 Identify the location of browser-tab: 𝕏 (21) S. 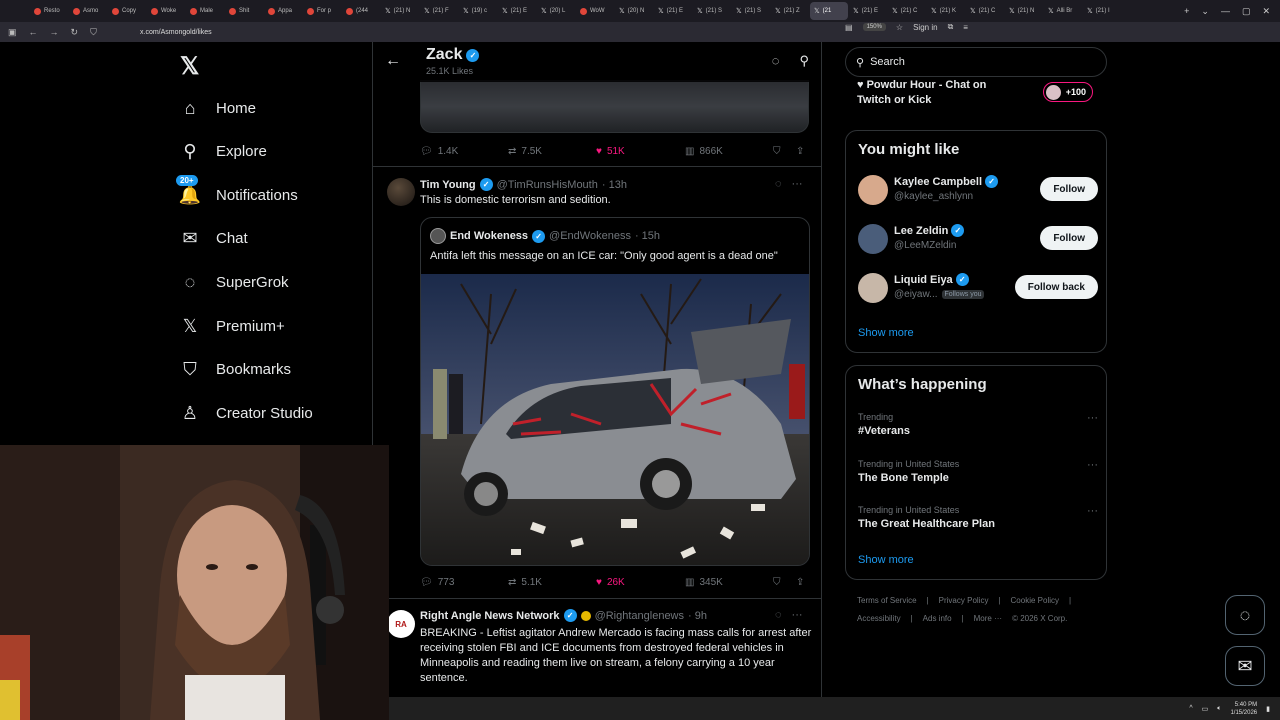
(712, 11).